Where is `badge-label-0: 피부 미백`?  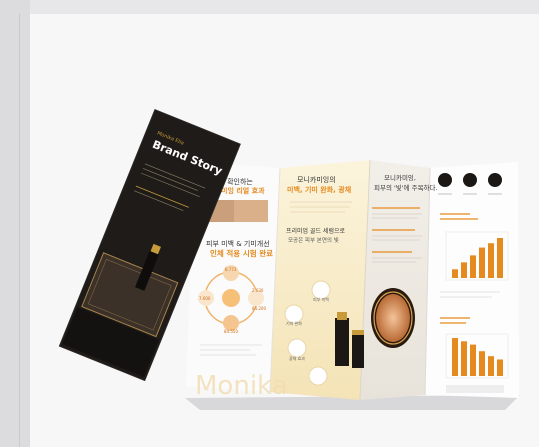 badge-label-0: 피부 미백 is located at coordinates (321, 299).